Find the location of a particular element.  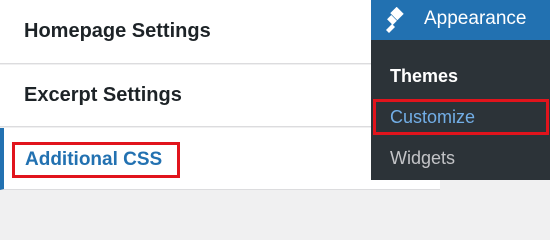

paintbrush-icon is located at coordinates (395, 20).